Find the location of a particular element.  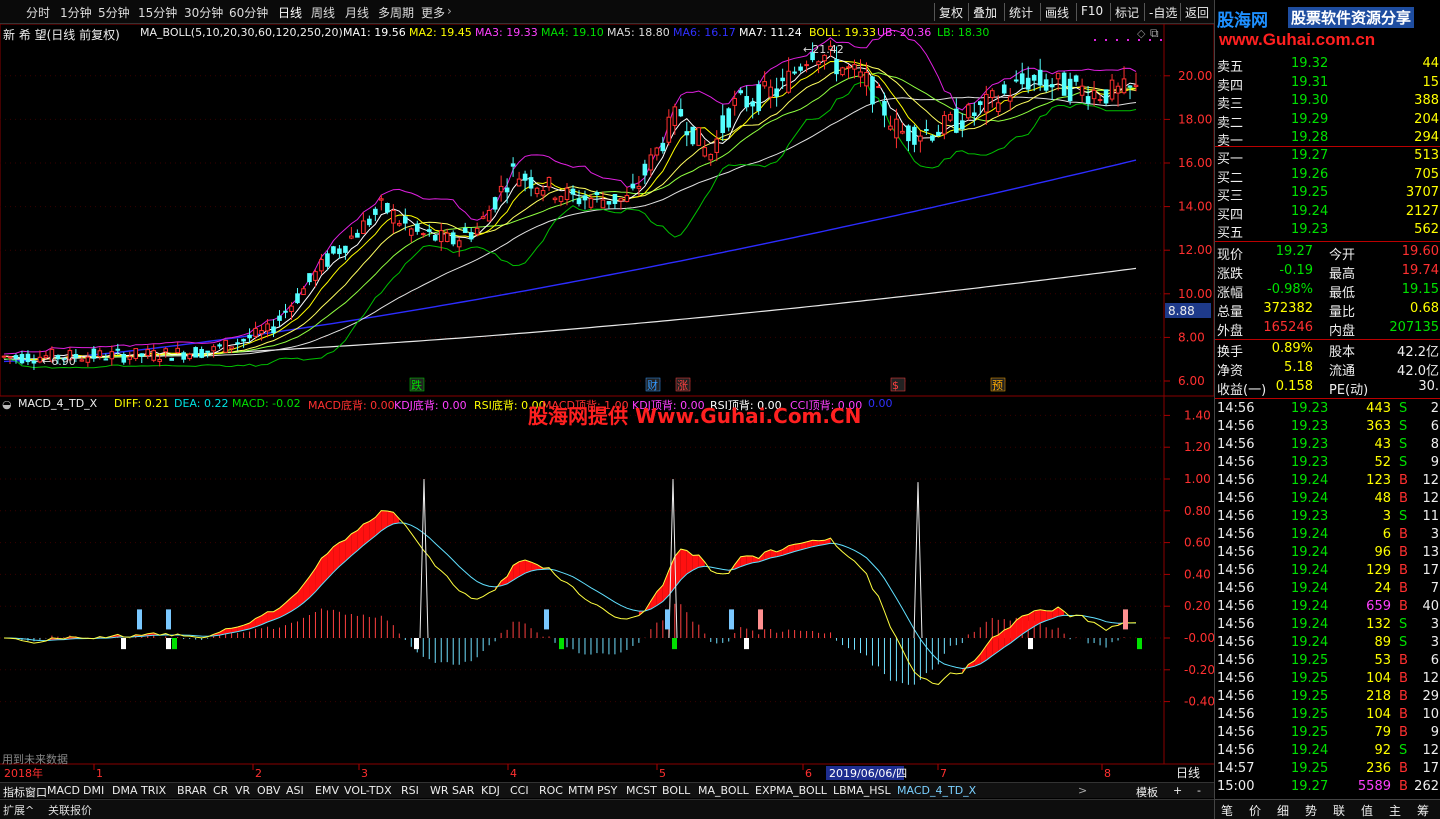

tab-18: ROC is located at coordinates (551, 790).